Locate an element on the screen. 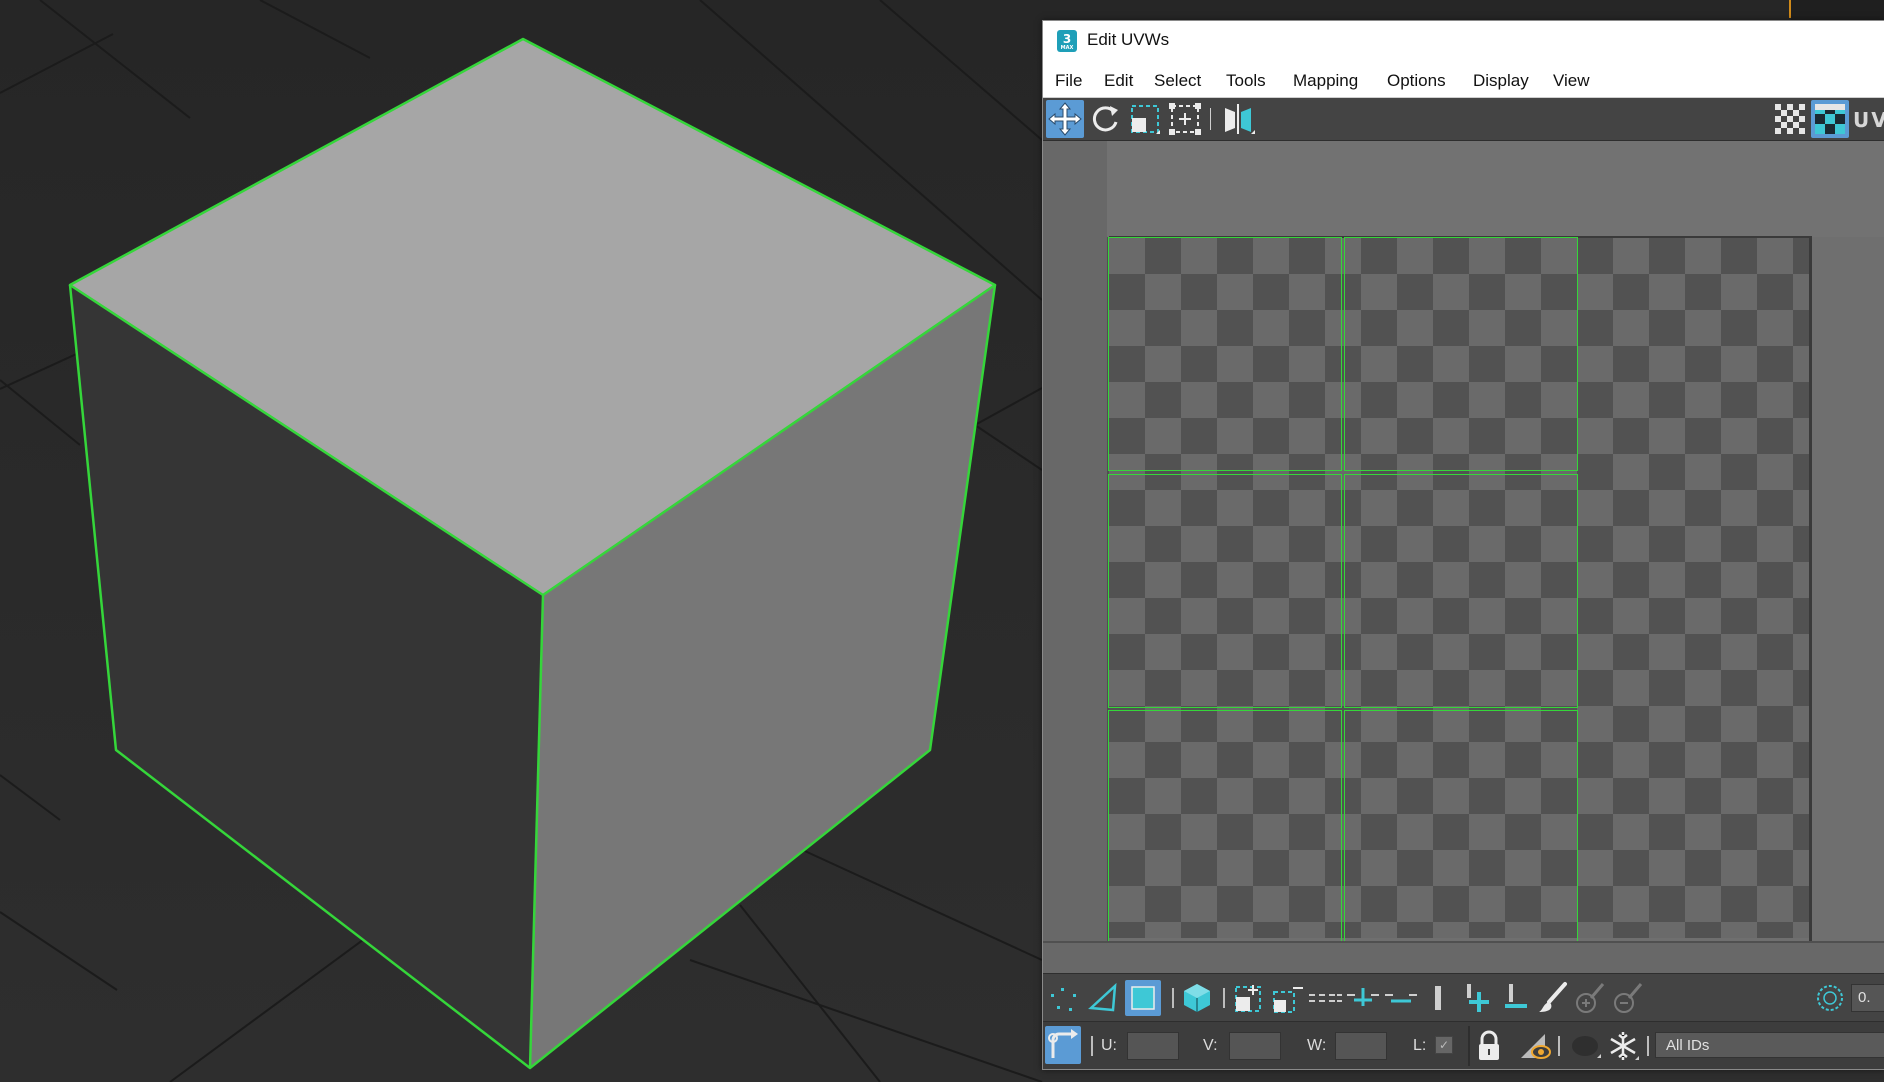  scale-icon is located at coordinates (1145, 119).